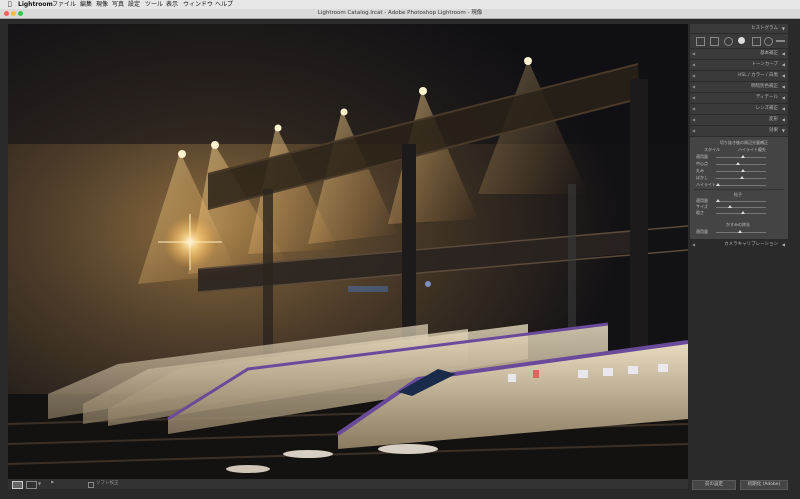 This screenshot has height=499, width=800. Describe the element at coordinates (714, 485) in the screenshot. I see `previous-settings-button: 前の設定` at that location.